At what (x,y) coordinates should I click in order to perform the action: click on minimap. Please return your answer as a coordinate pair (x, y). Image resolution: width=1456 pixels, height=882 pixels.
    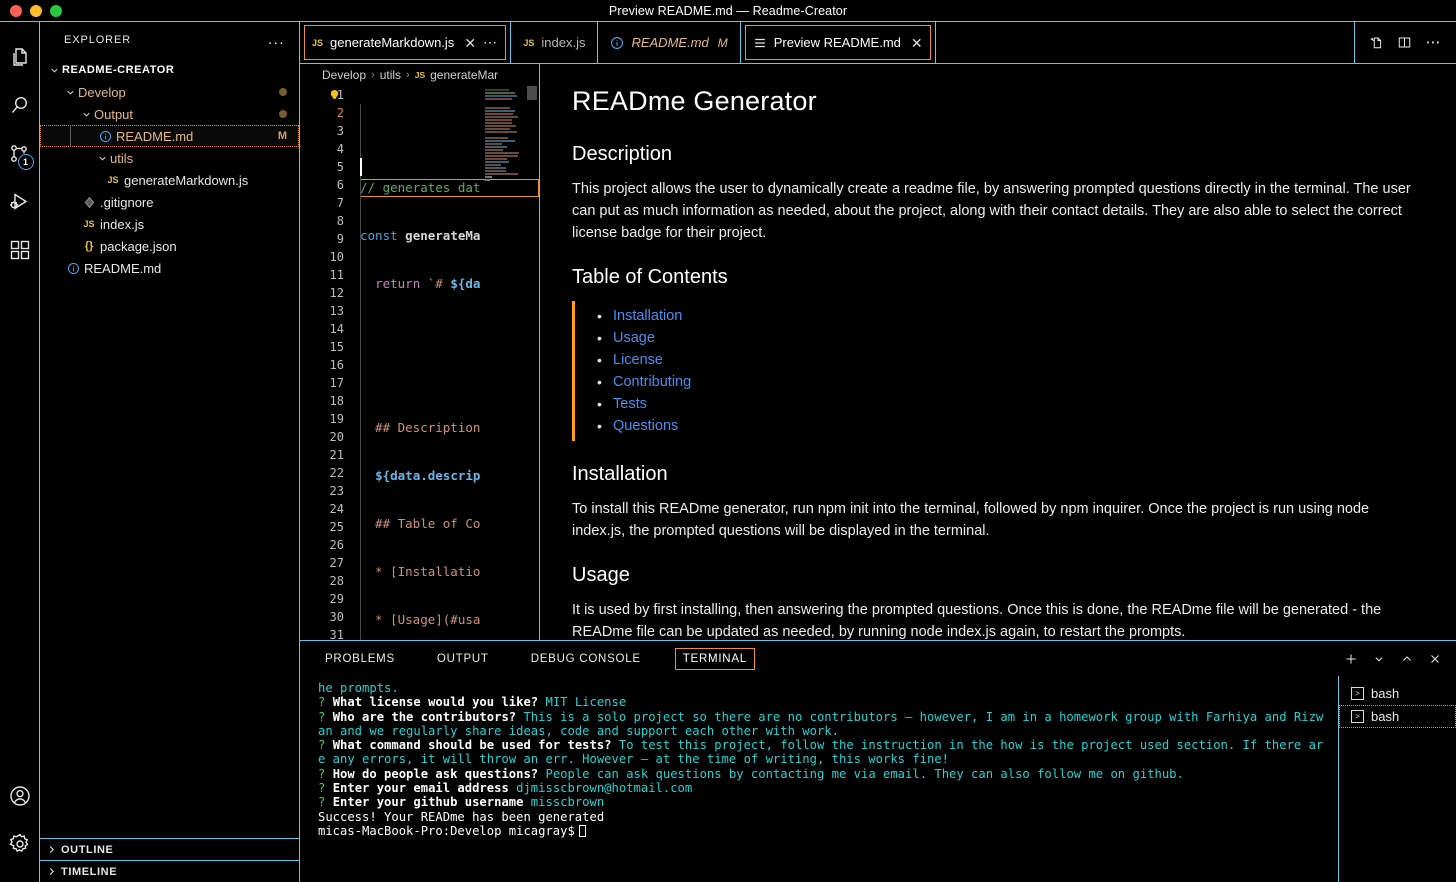
    Looking at the image, I should click on (504, 363).